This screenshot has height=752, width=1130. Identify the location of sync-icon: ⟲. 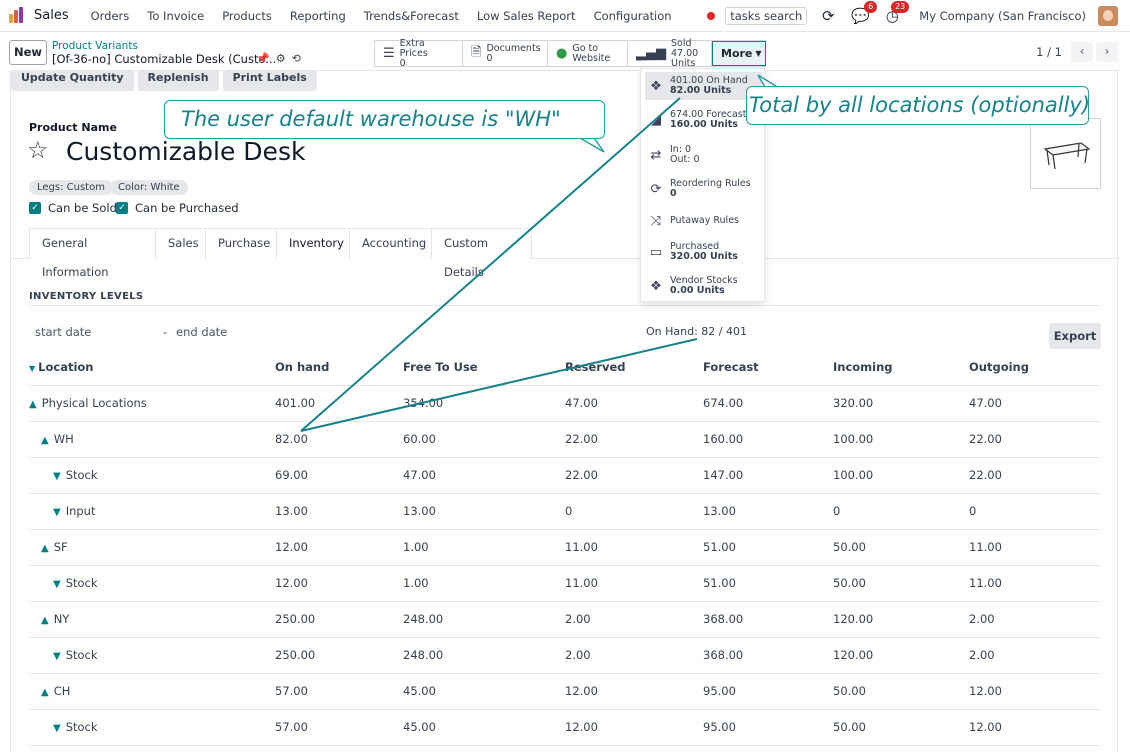
(296, 58).